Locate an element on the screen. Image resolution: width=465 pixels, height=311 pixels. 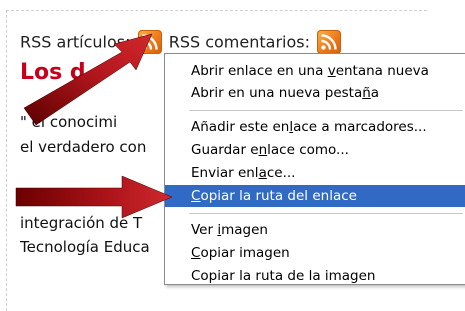
arrow-to-rss-icon is located at coordinates (88, 79).